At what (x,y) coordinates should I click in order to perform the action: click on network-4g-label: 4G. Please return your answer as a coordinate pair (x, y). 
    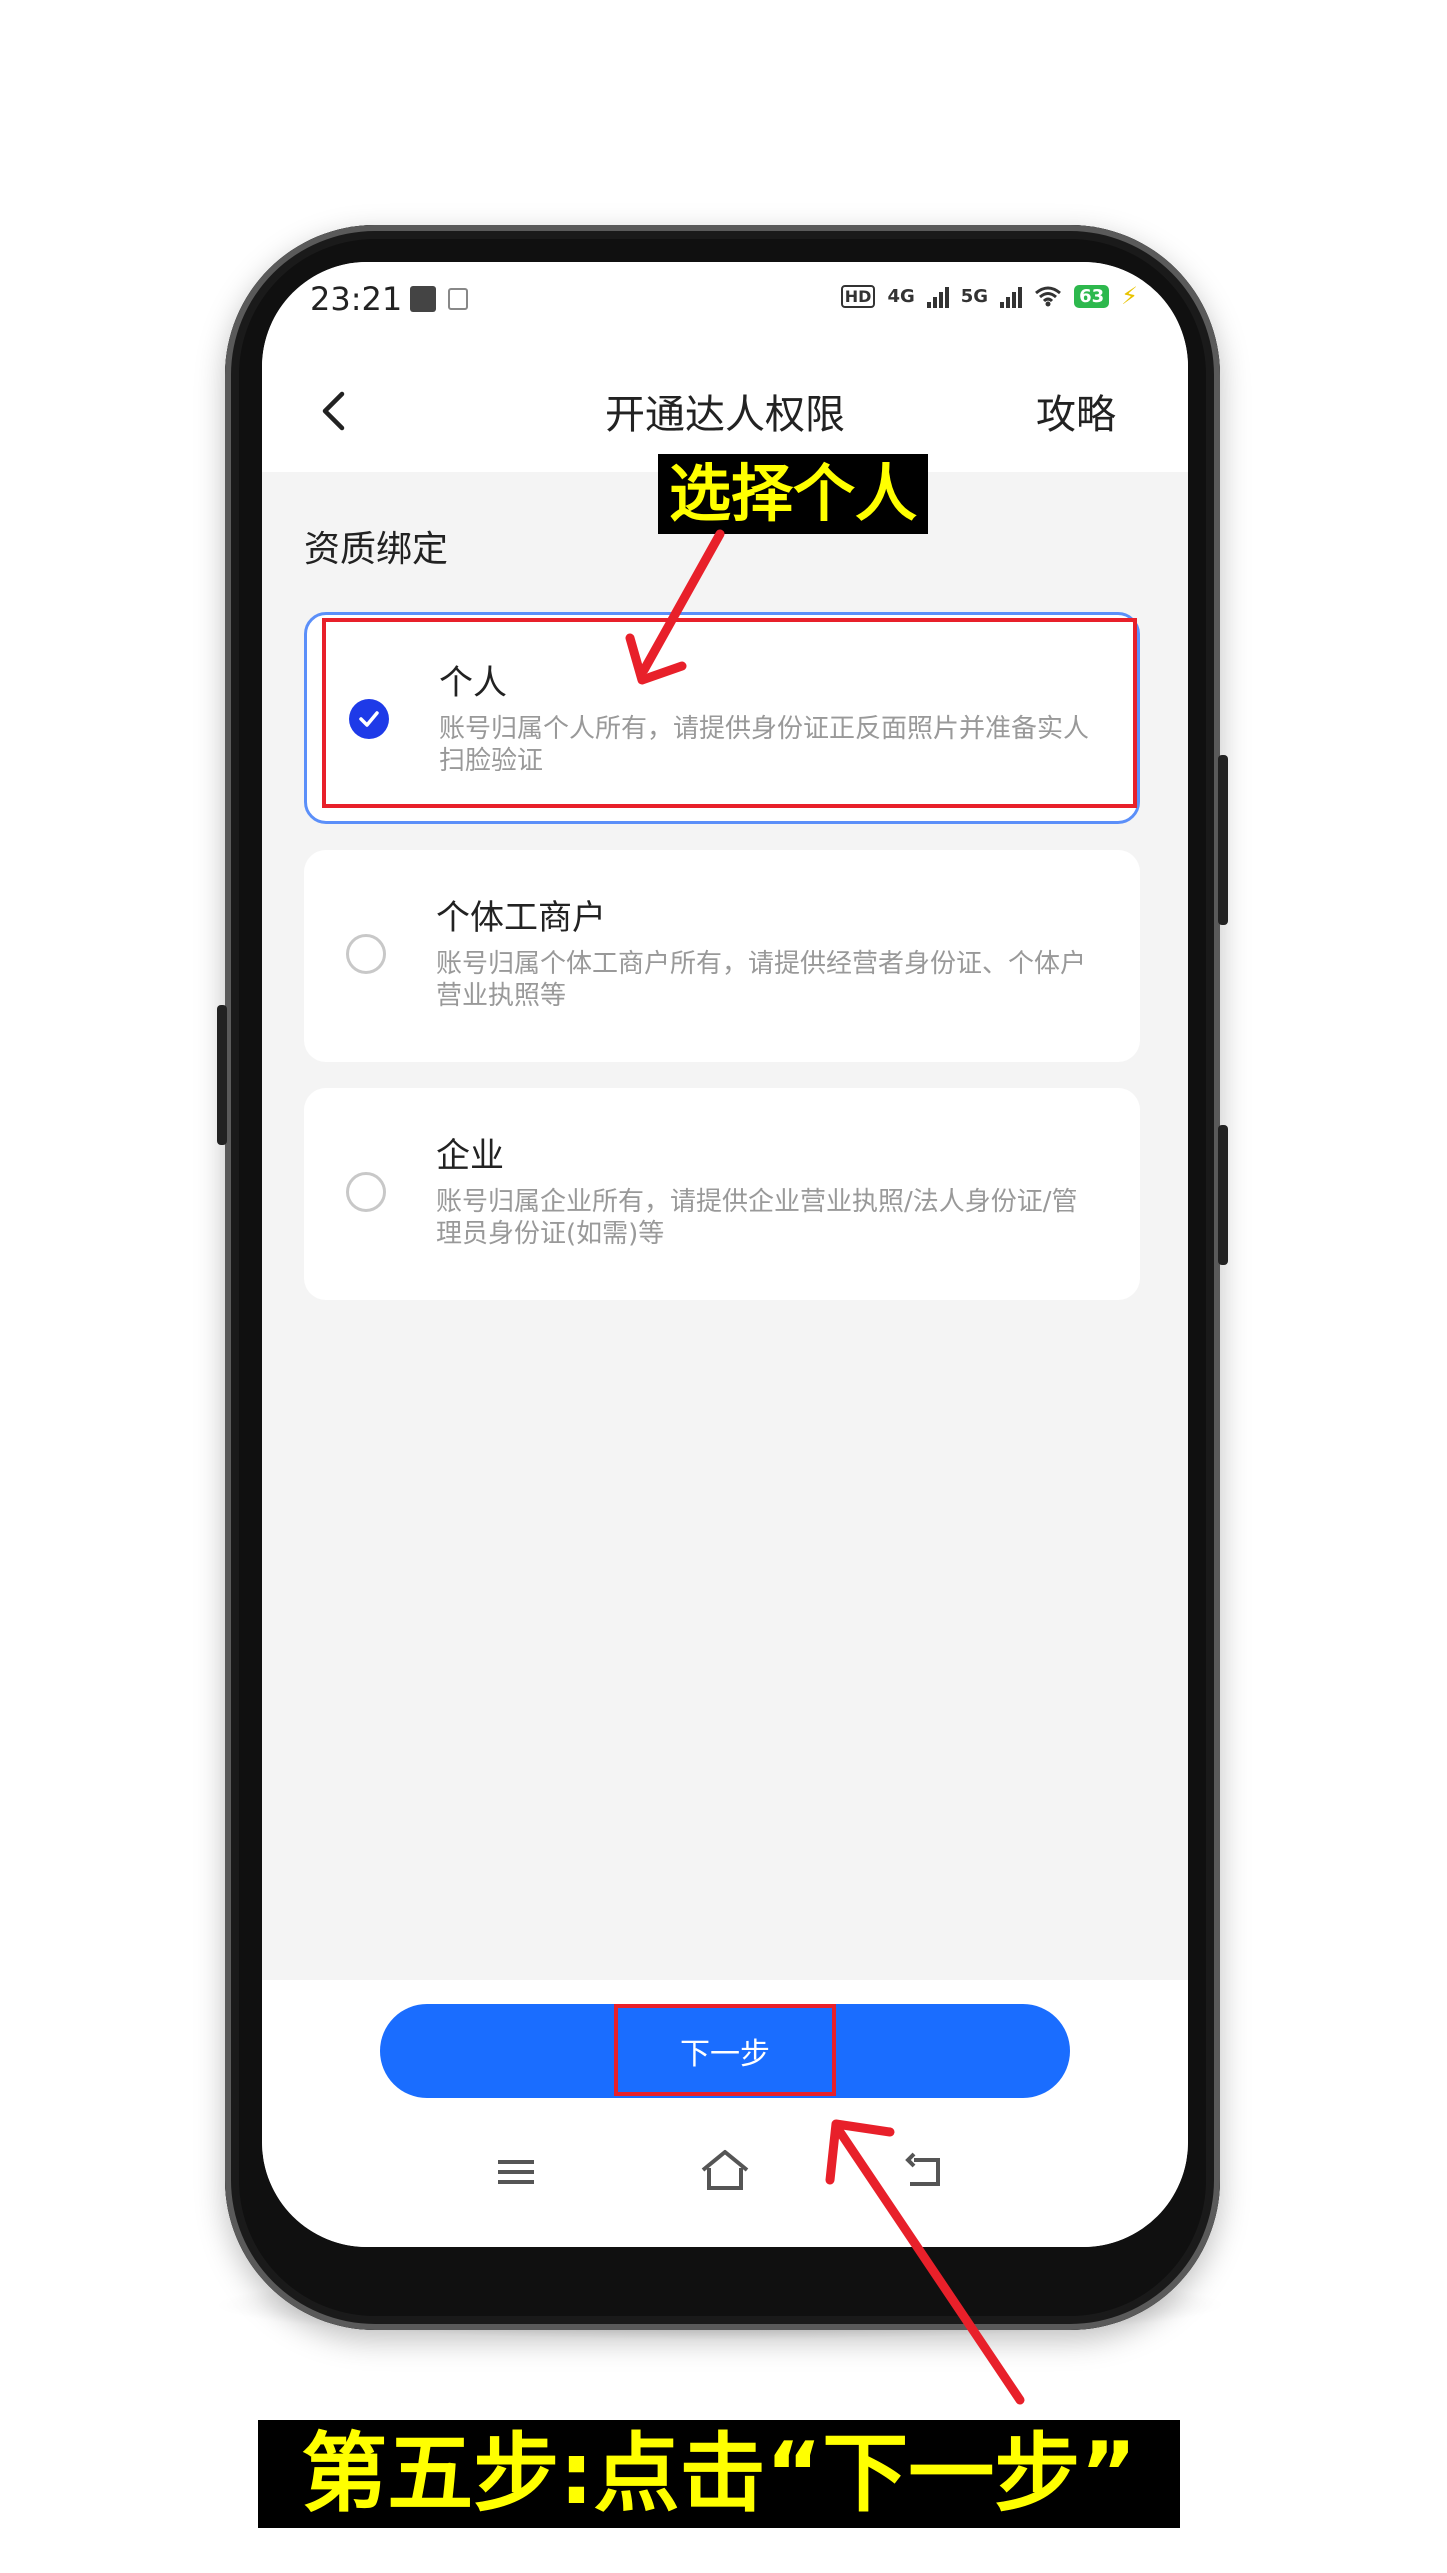
    Looking at the image, I should click on (901, 296).